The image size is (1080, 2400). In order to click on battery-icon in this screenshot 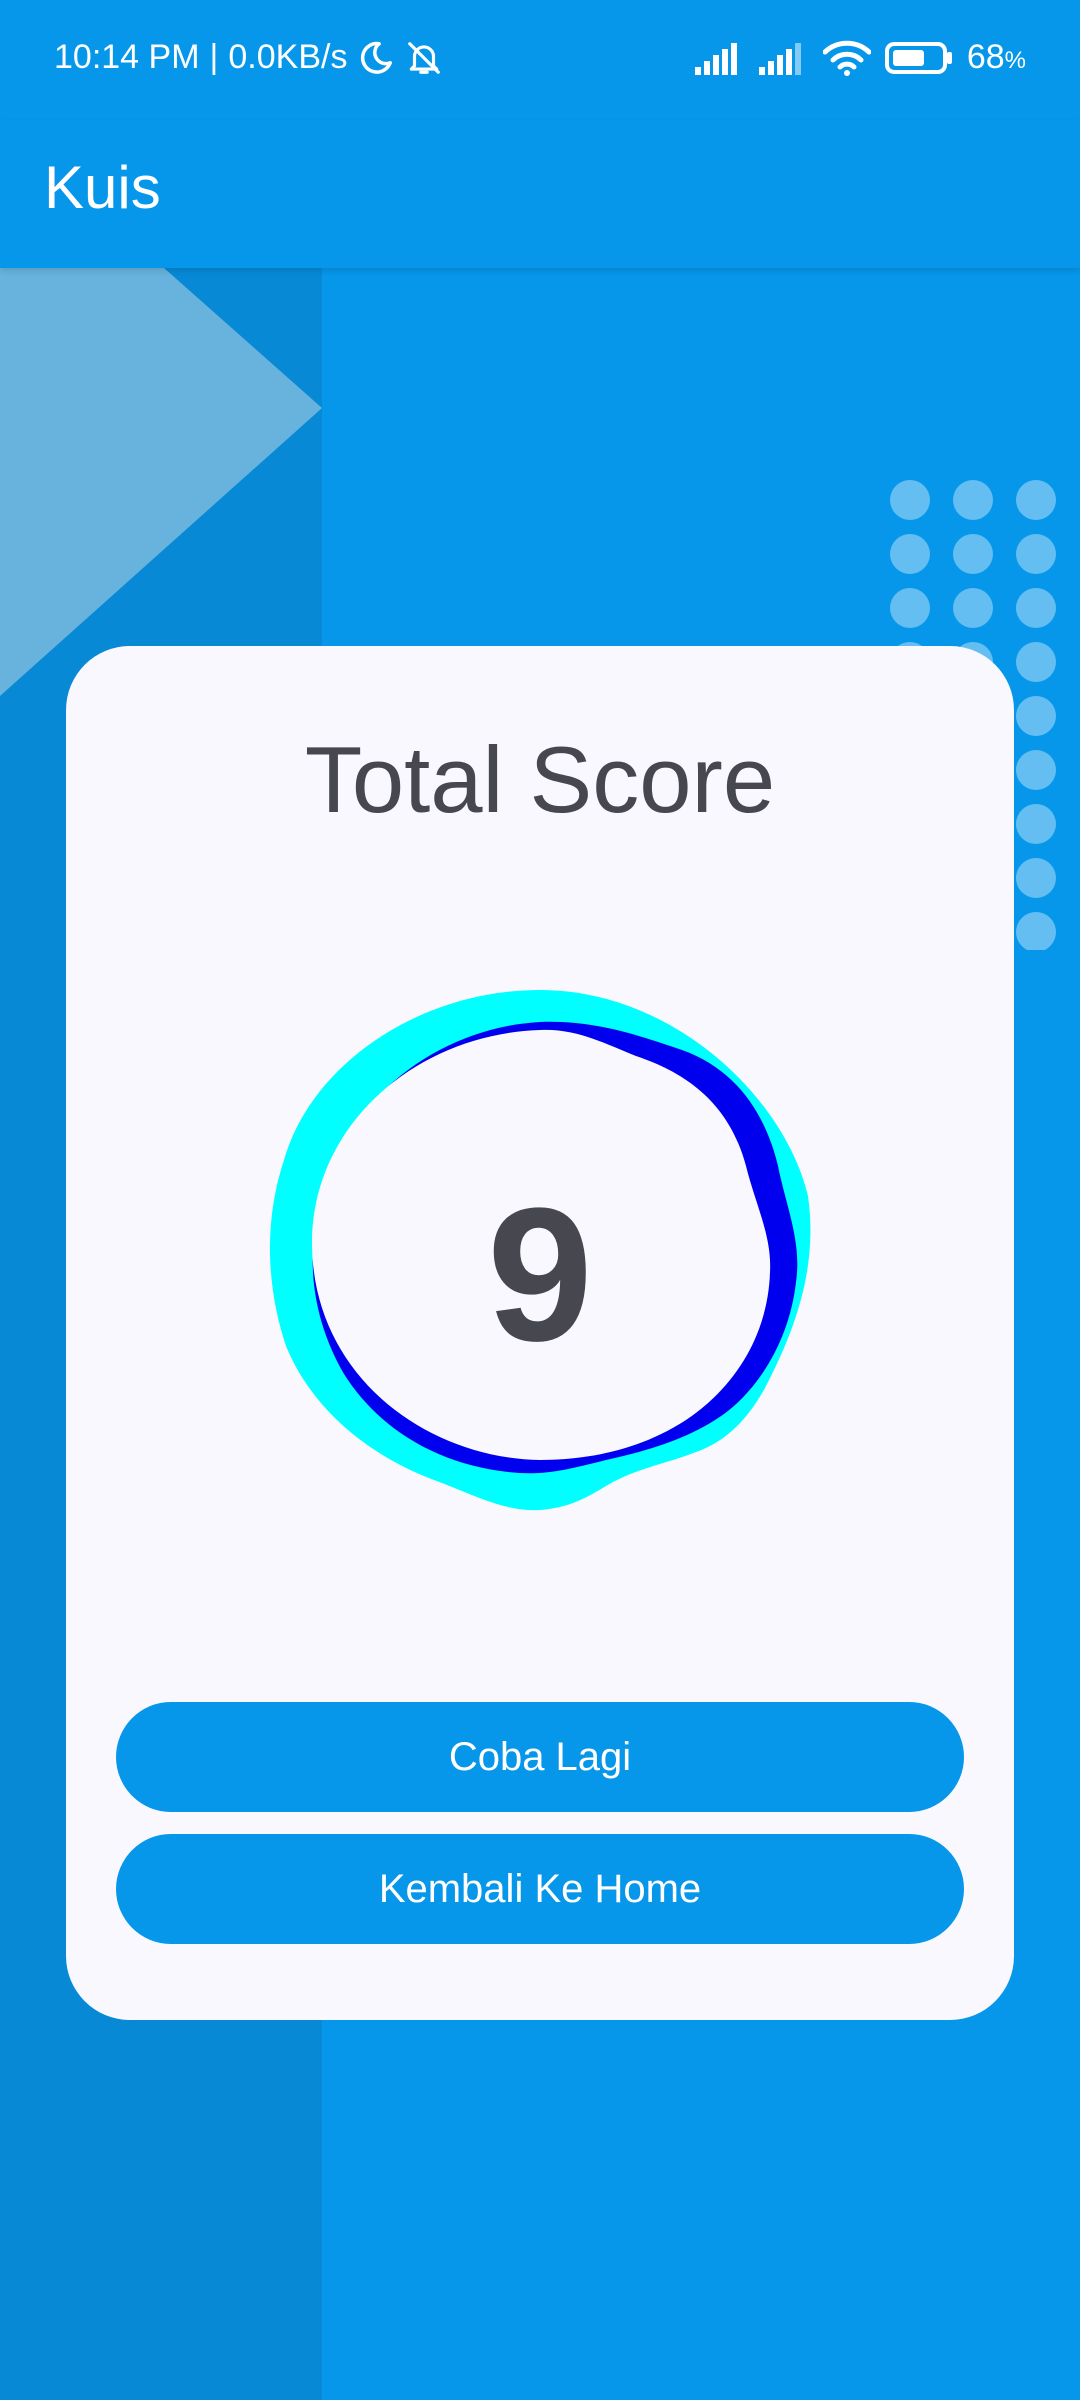, I will do `click(918, 58)`.